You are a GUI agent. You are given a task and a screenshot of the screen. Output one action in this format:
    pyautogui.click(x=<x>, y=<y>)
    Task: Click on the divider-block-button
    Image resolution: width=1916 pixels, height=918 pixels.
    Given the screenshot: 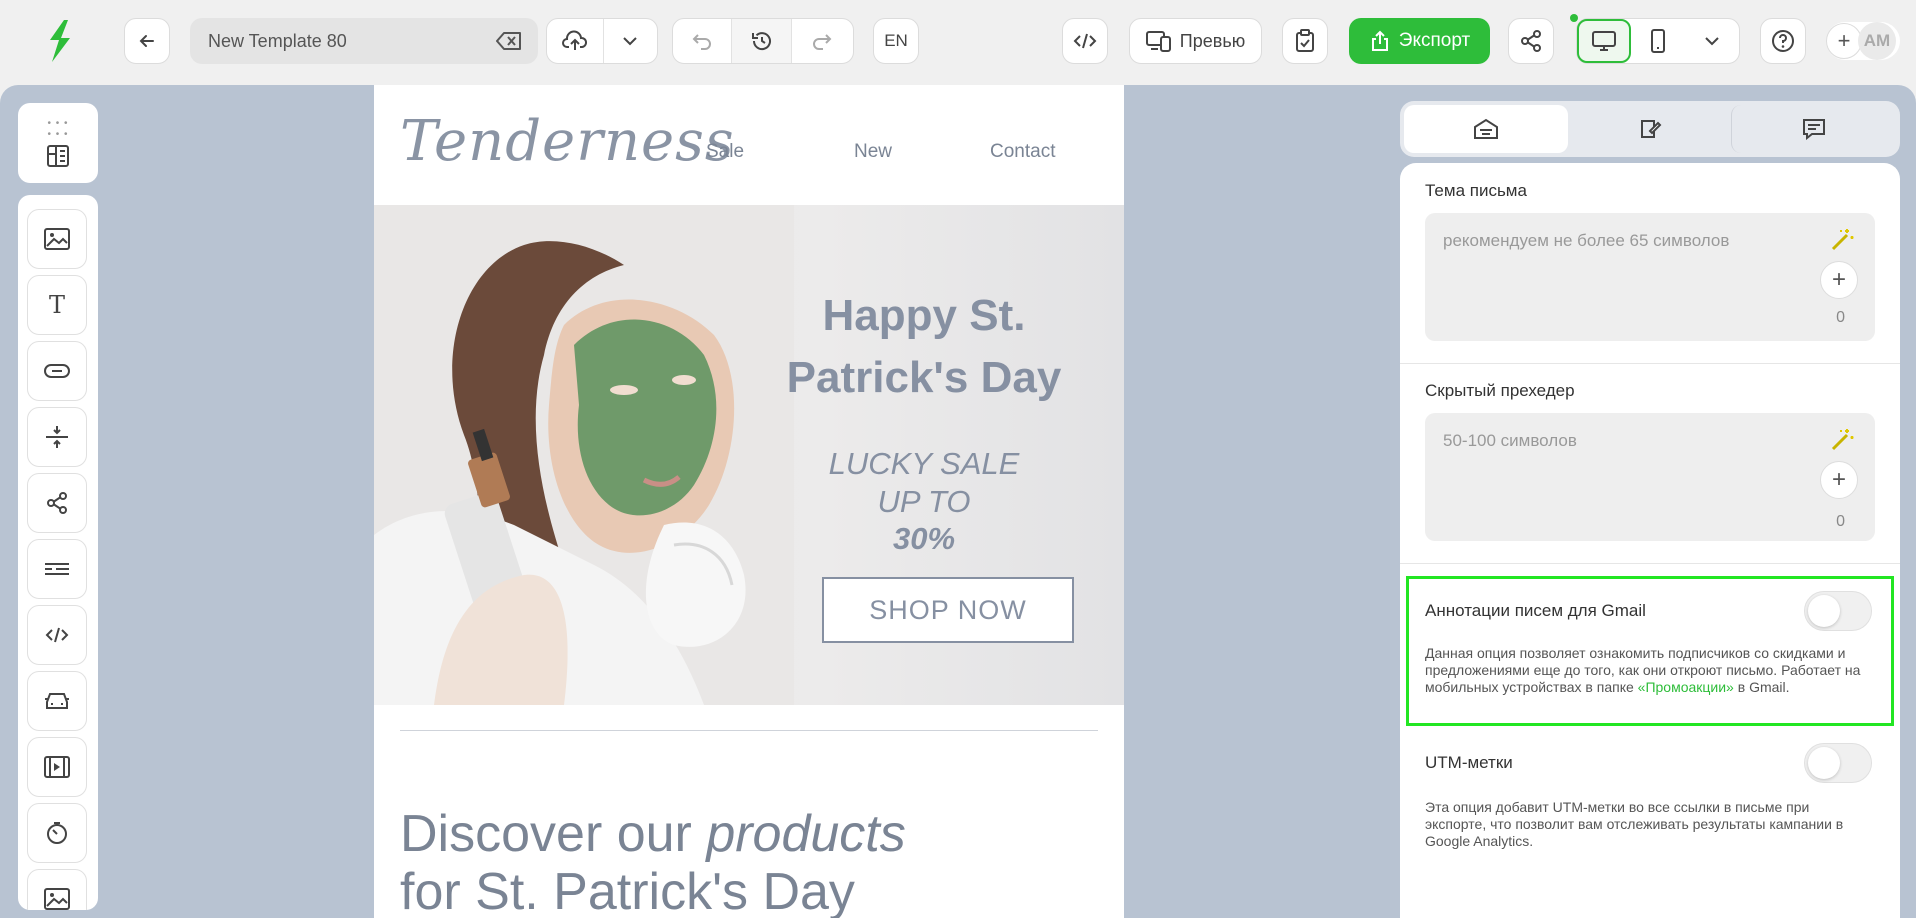 What is the action you would take?
    pyautogui.click(x=57, y=569)
    